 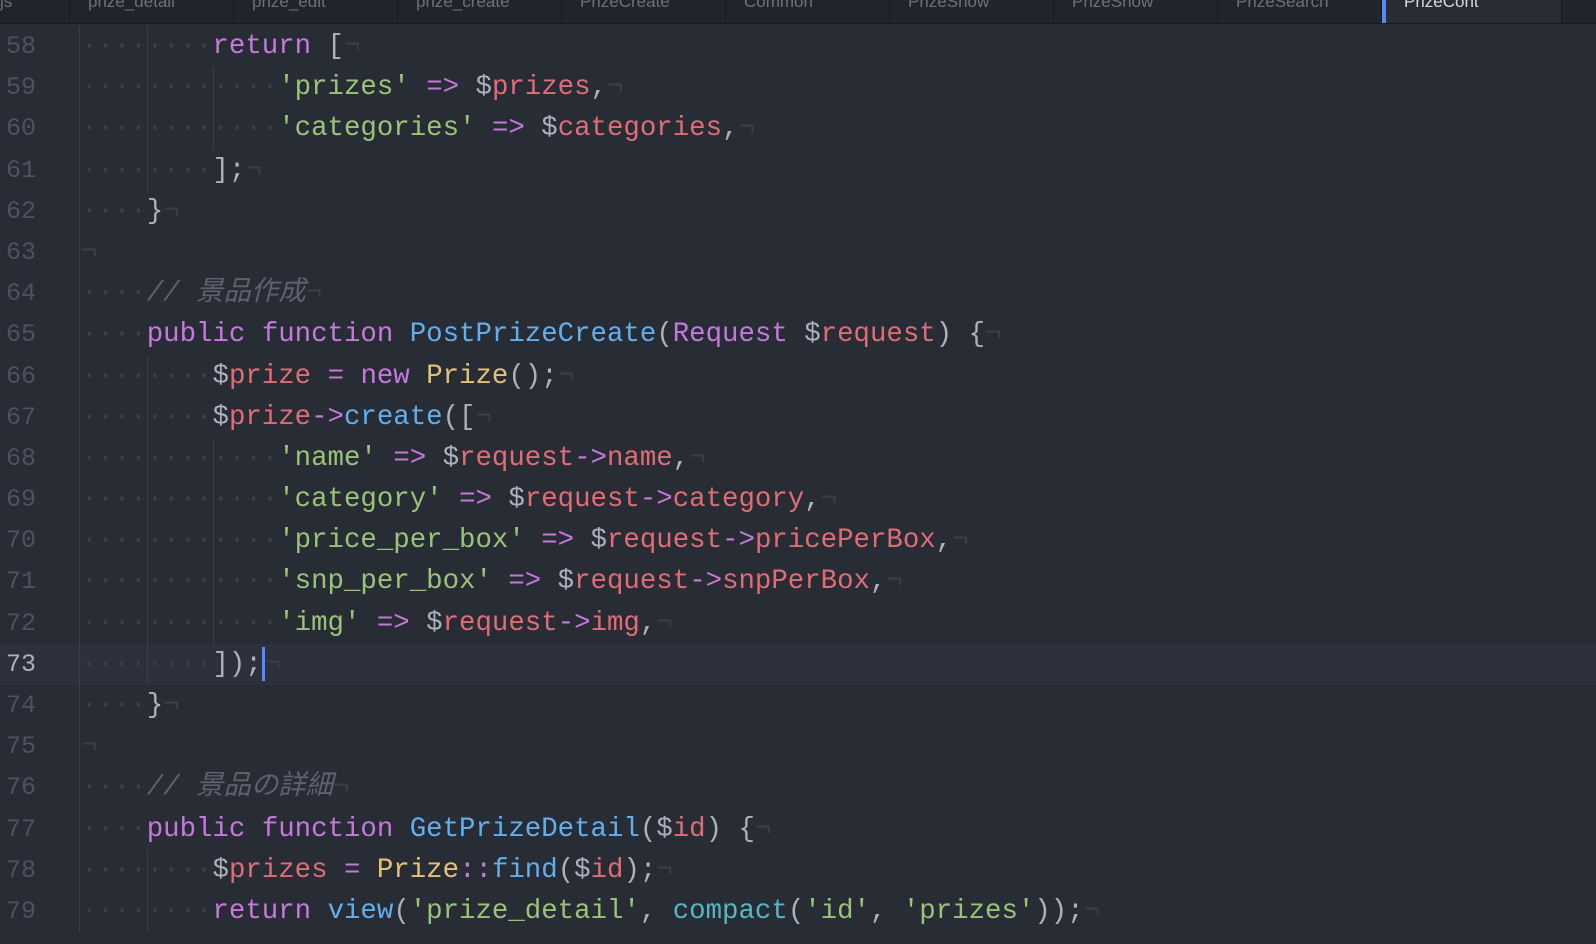 What do you see at coordinates (360, 911) in the screenshot?
I see `token-fn: view` at bounding box center [360, 911].